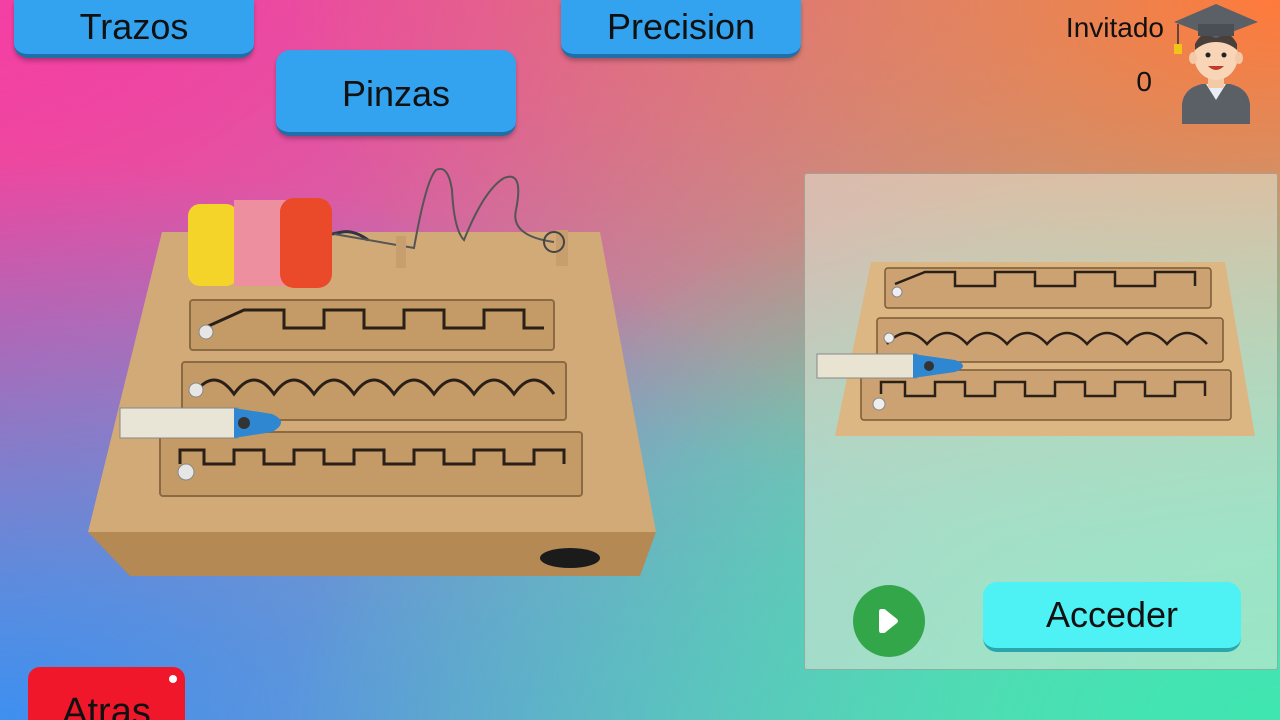  I want to click on play-icon, so click(888, 621).